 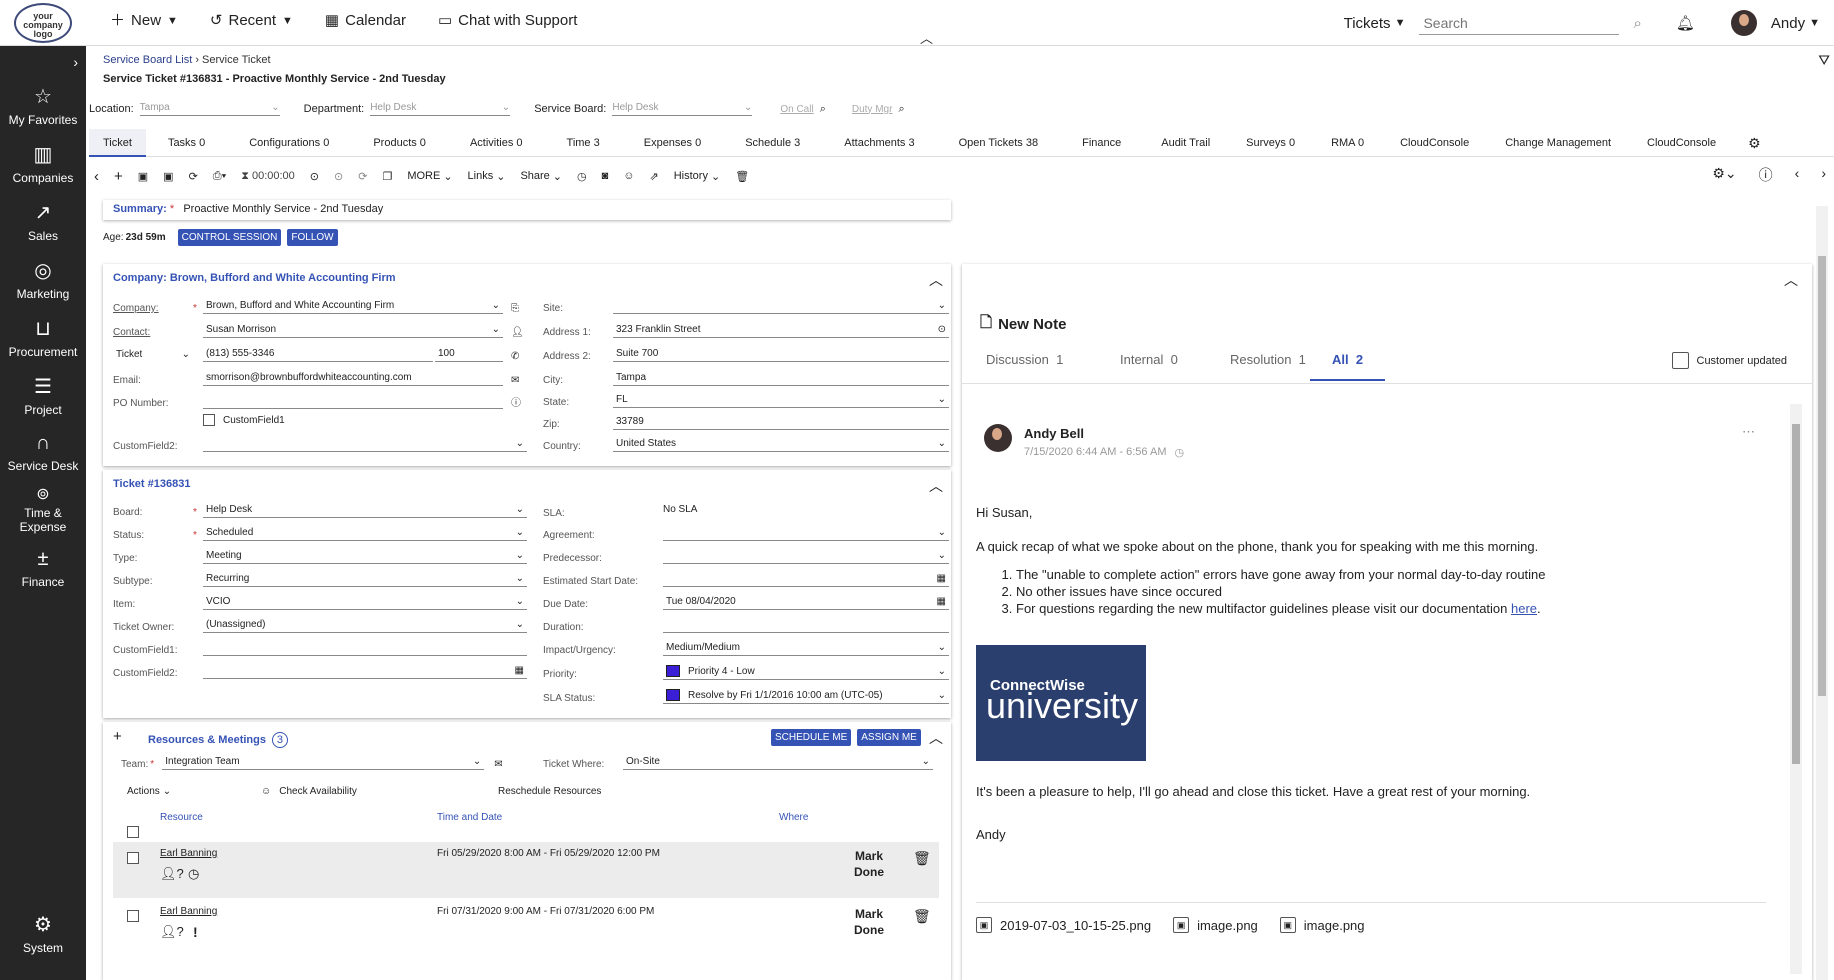 What do you see at coordinates (496, 143) in the screenshot?
I see `tab-activities: Activities 0` at bounding box center [496, 143].